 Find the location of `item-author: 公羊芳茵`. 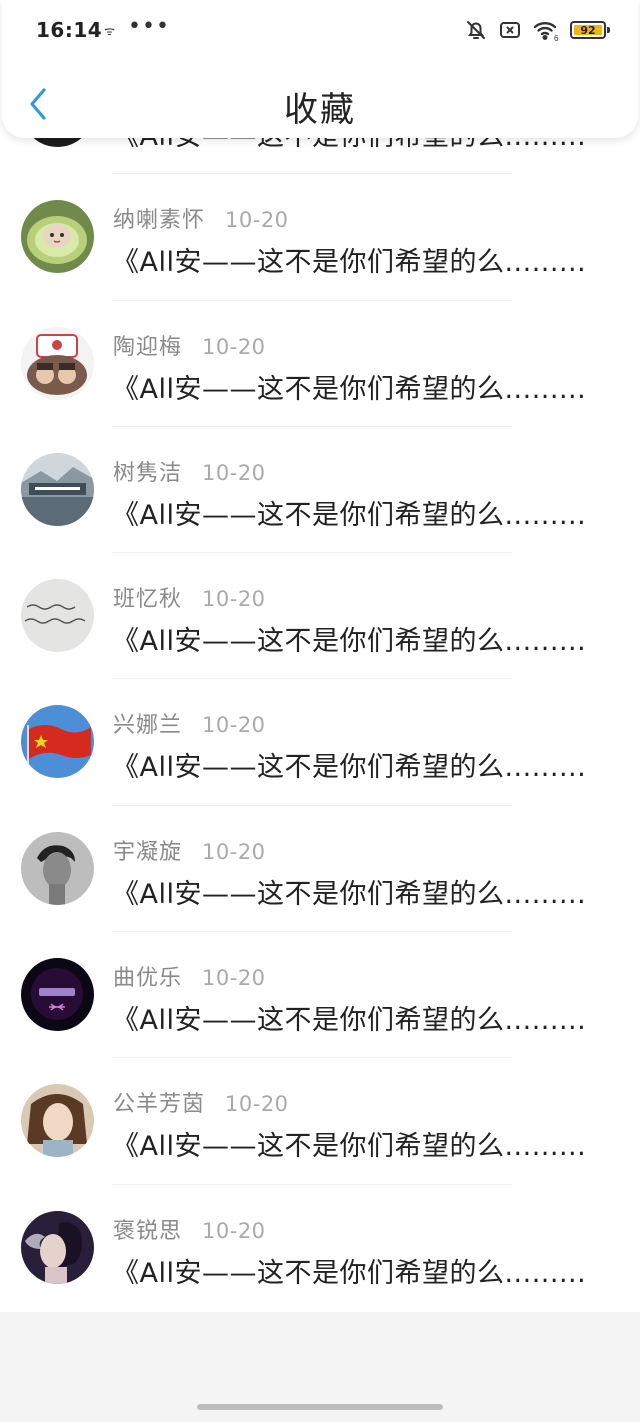

item-author: 公羊芳茵 is located at coordinates (159, 1105).